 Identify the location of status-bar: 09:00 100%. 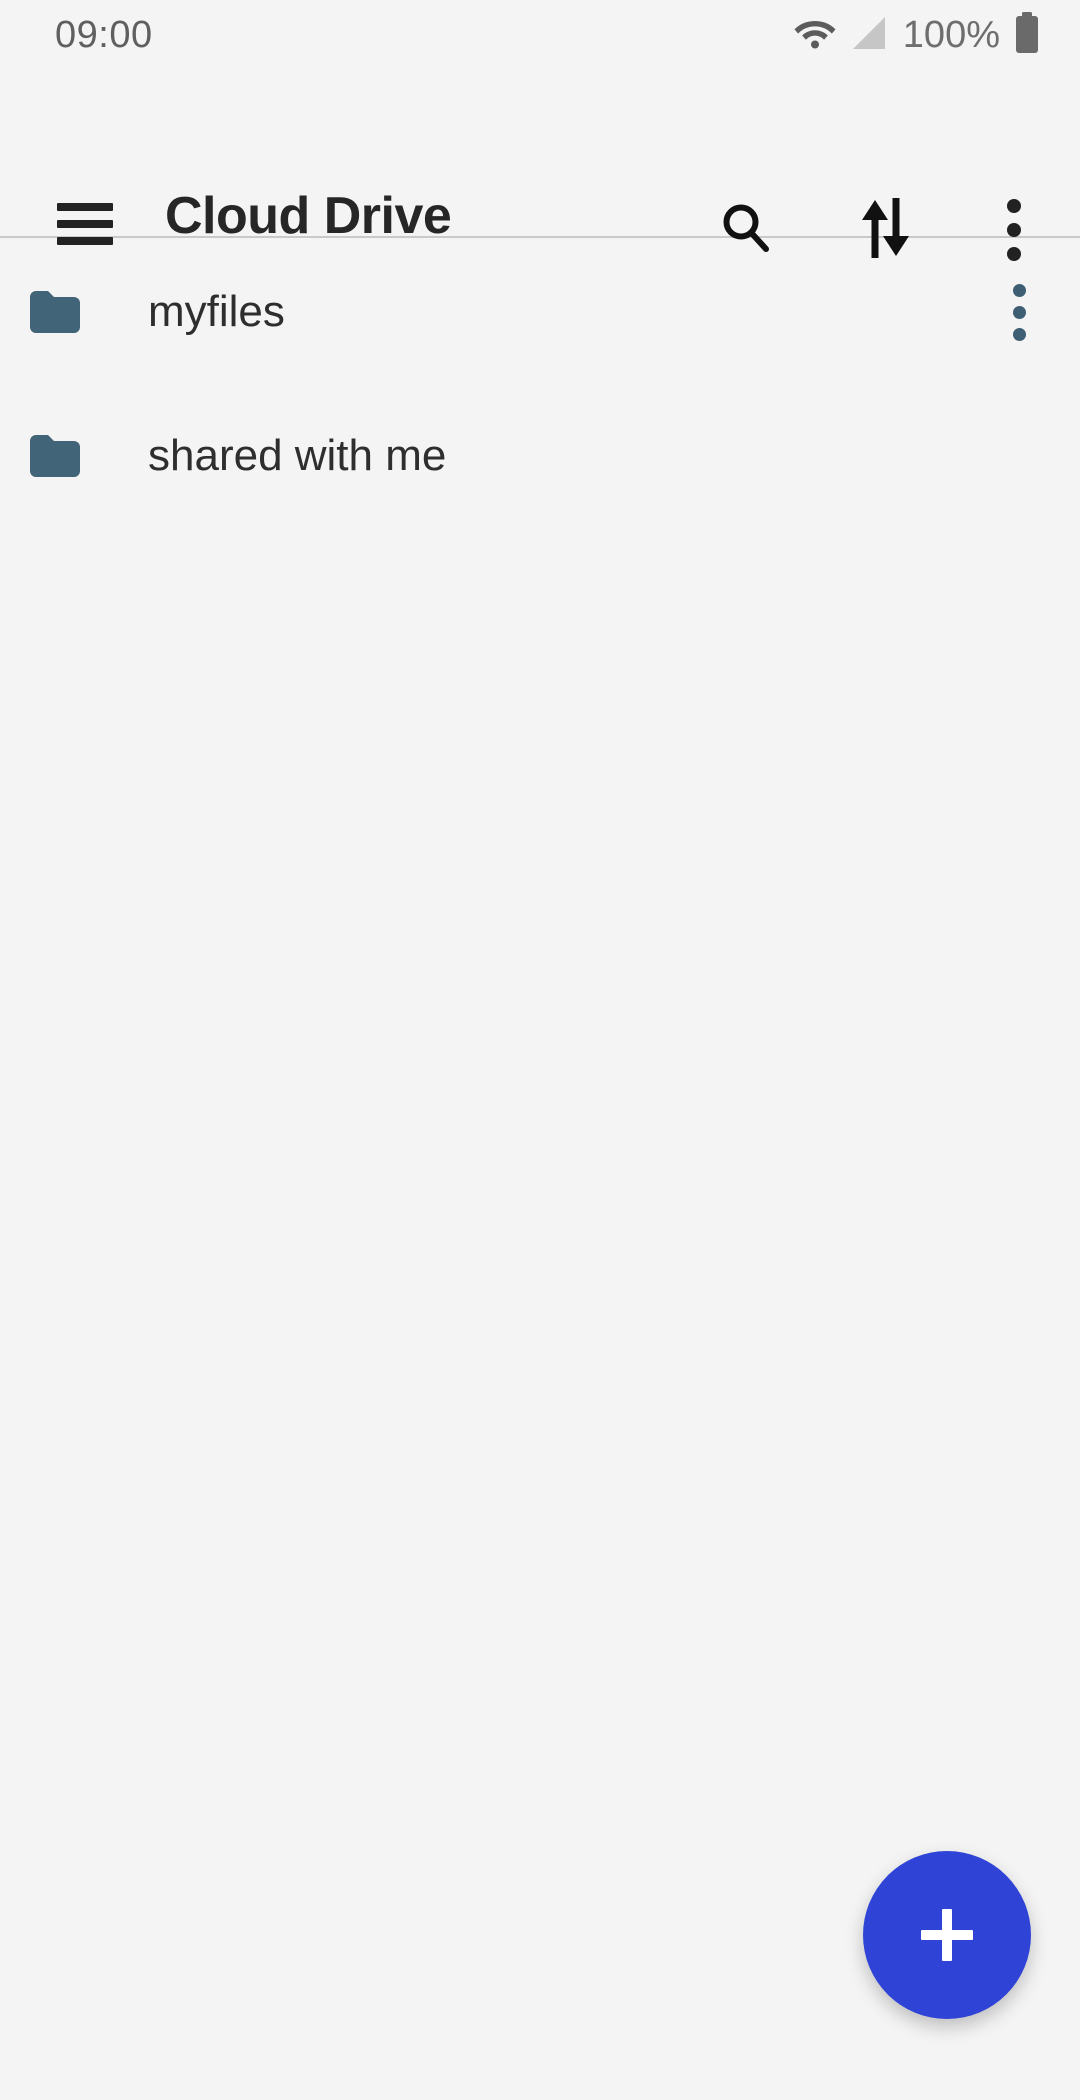
(540, 35).